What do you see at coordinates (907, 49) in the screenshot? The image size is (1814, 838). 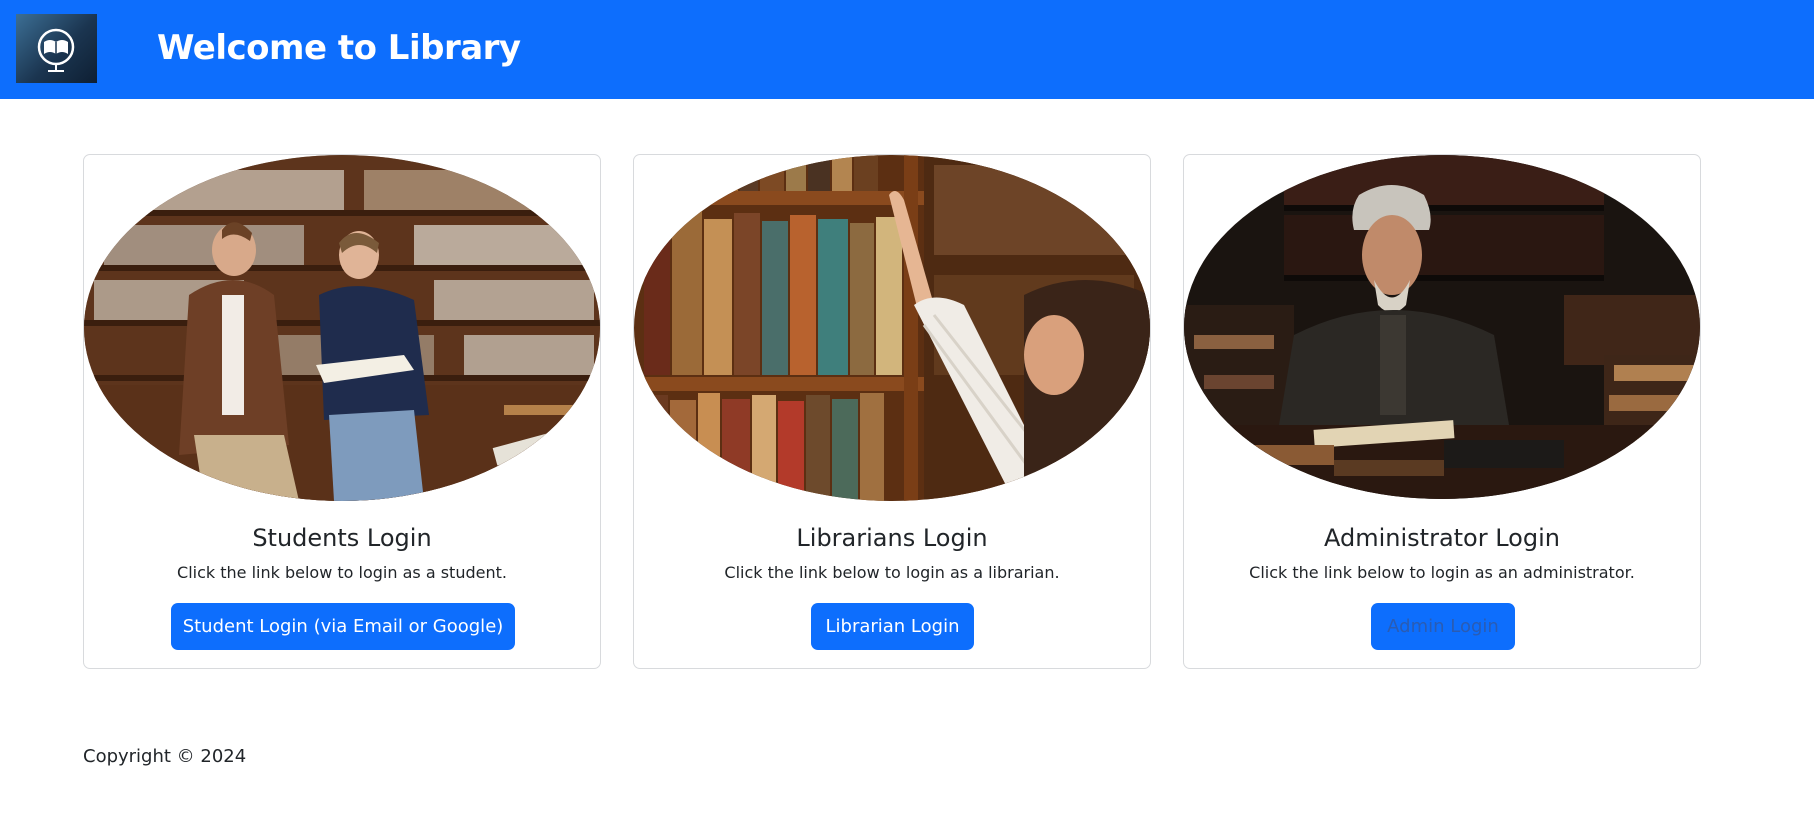 I see `top-navbar: Welcome to Library` at bounding box center [907, 49].